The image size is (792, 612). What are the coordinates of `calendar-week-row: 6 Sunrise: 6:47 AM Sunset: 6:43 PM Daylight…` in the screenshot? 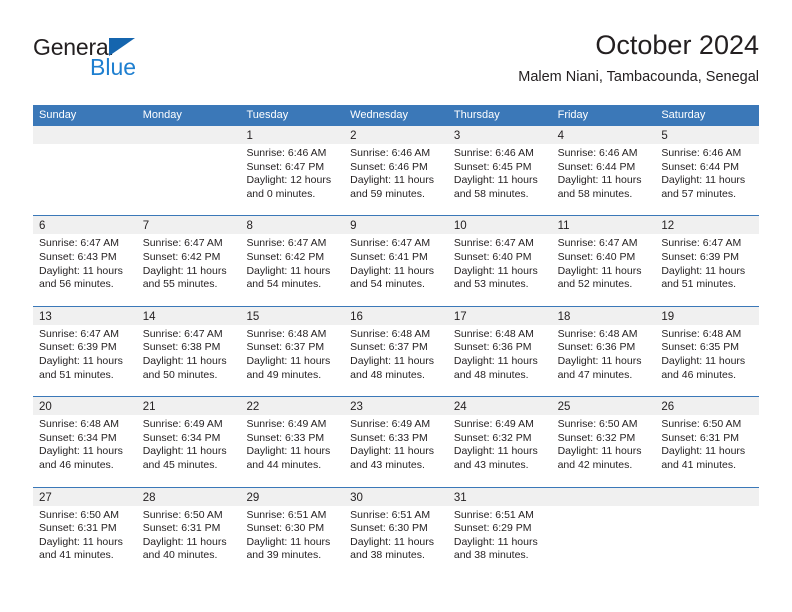 It's located at (396, 260).